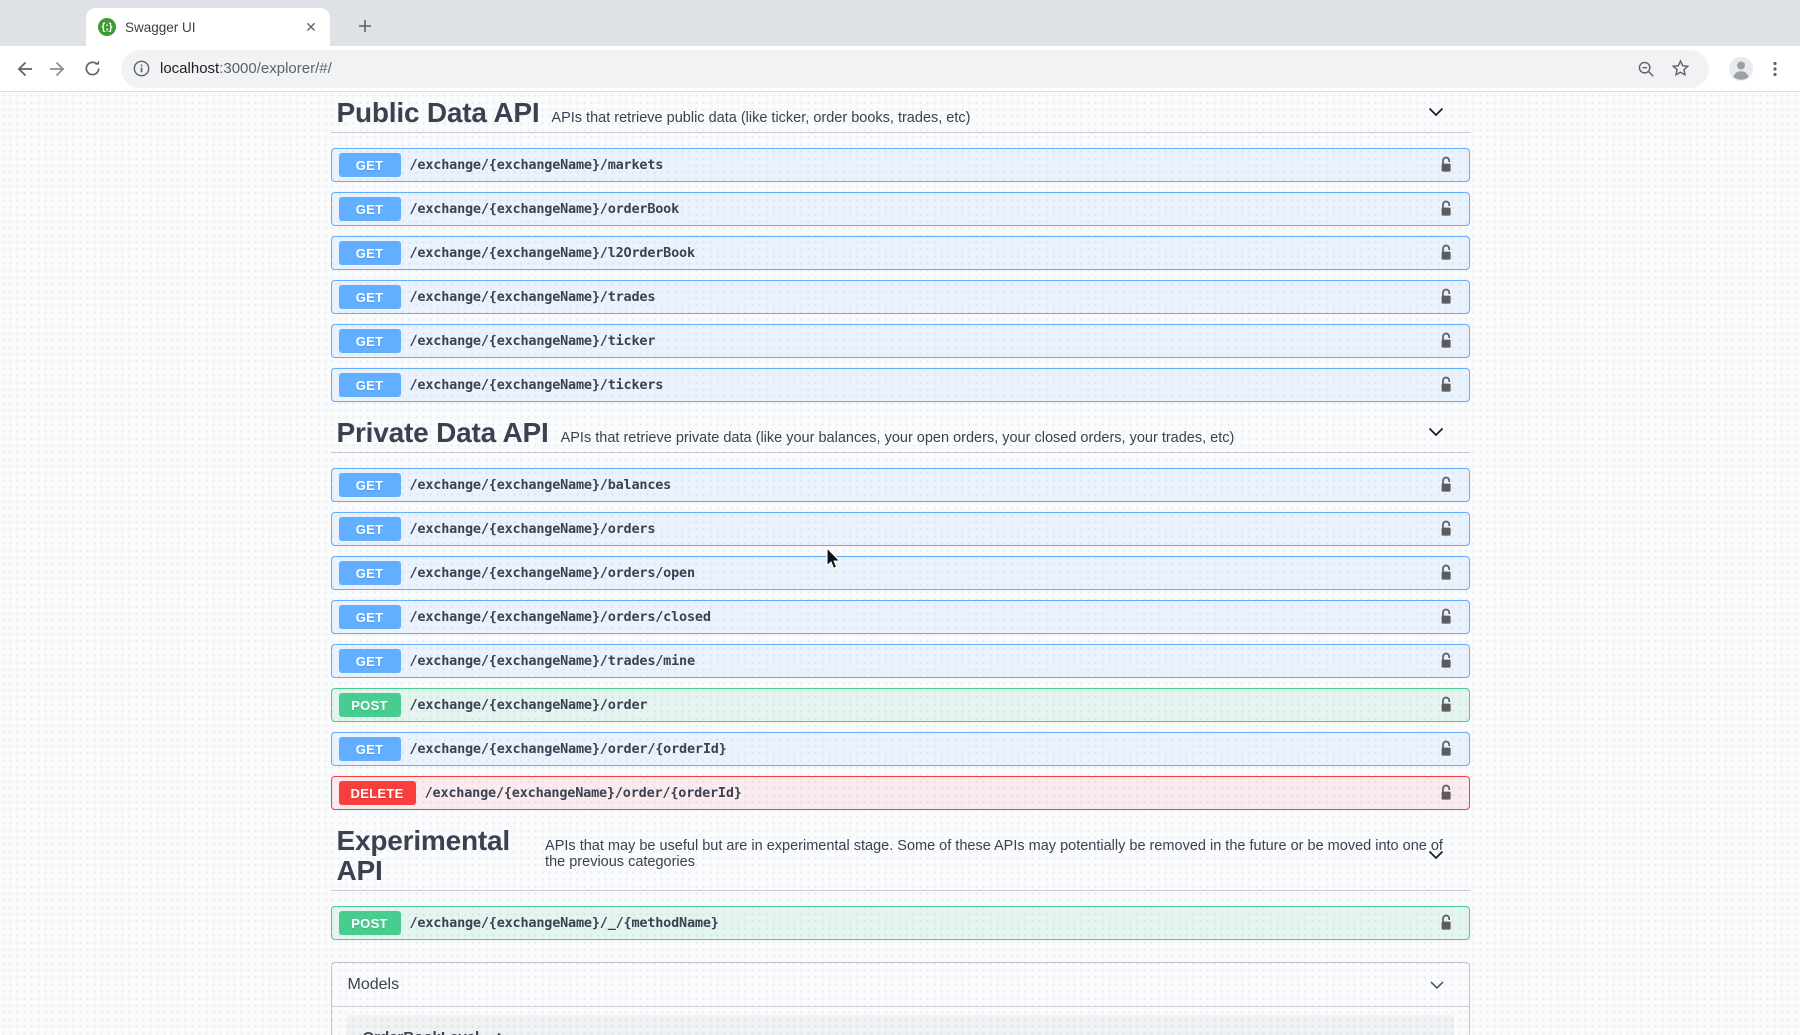 This screenshot has width=1800, height=1035. I want to click on endpoint-path: /exchange/{exchangeName}/orders, so click(532, 529).